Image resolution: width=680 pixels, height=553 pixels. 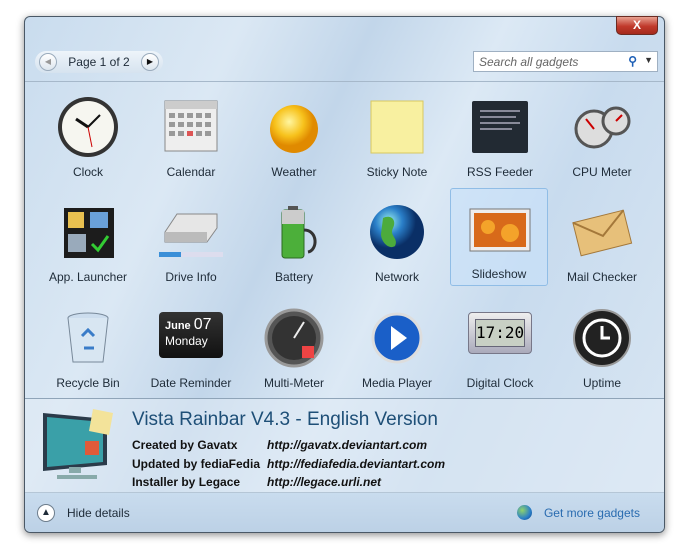 What do you see at coordinates (293, 277) in the screenshot?
I see `gadget-label: Battery` at bounding box center [293, 277].